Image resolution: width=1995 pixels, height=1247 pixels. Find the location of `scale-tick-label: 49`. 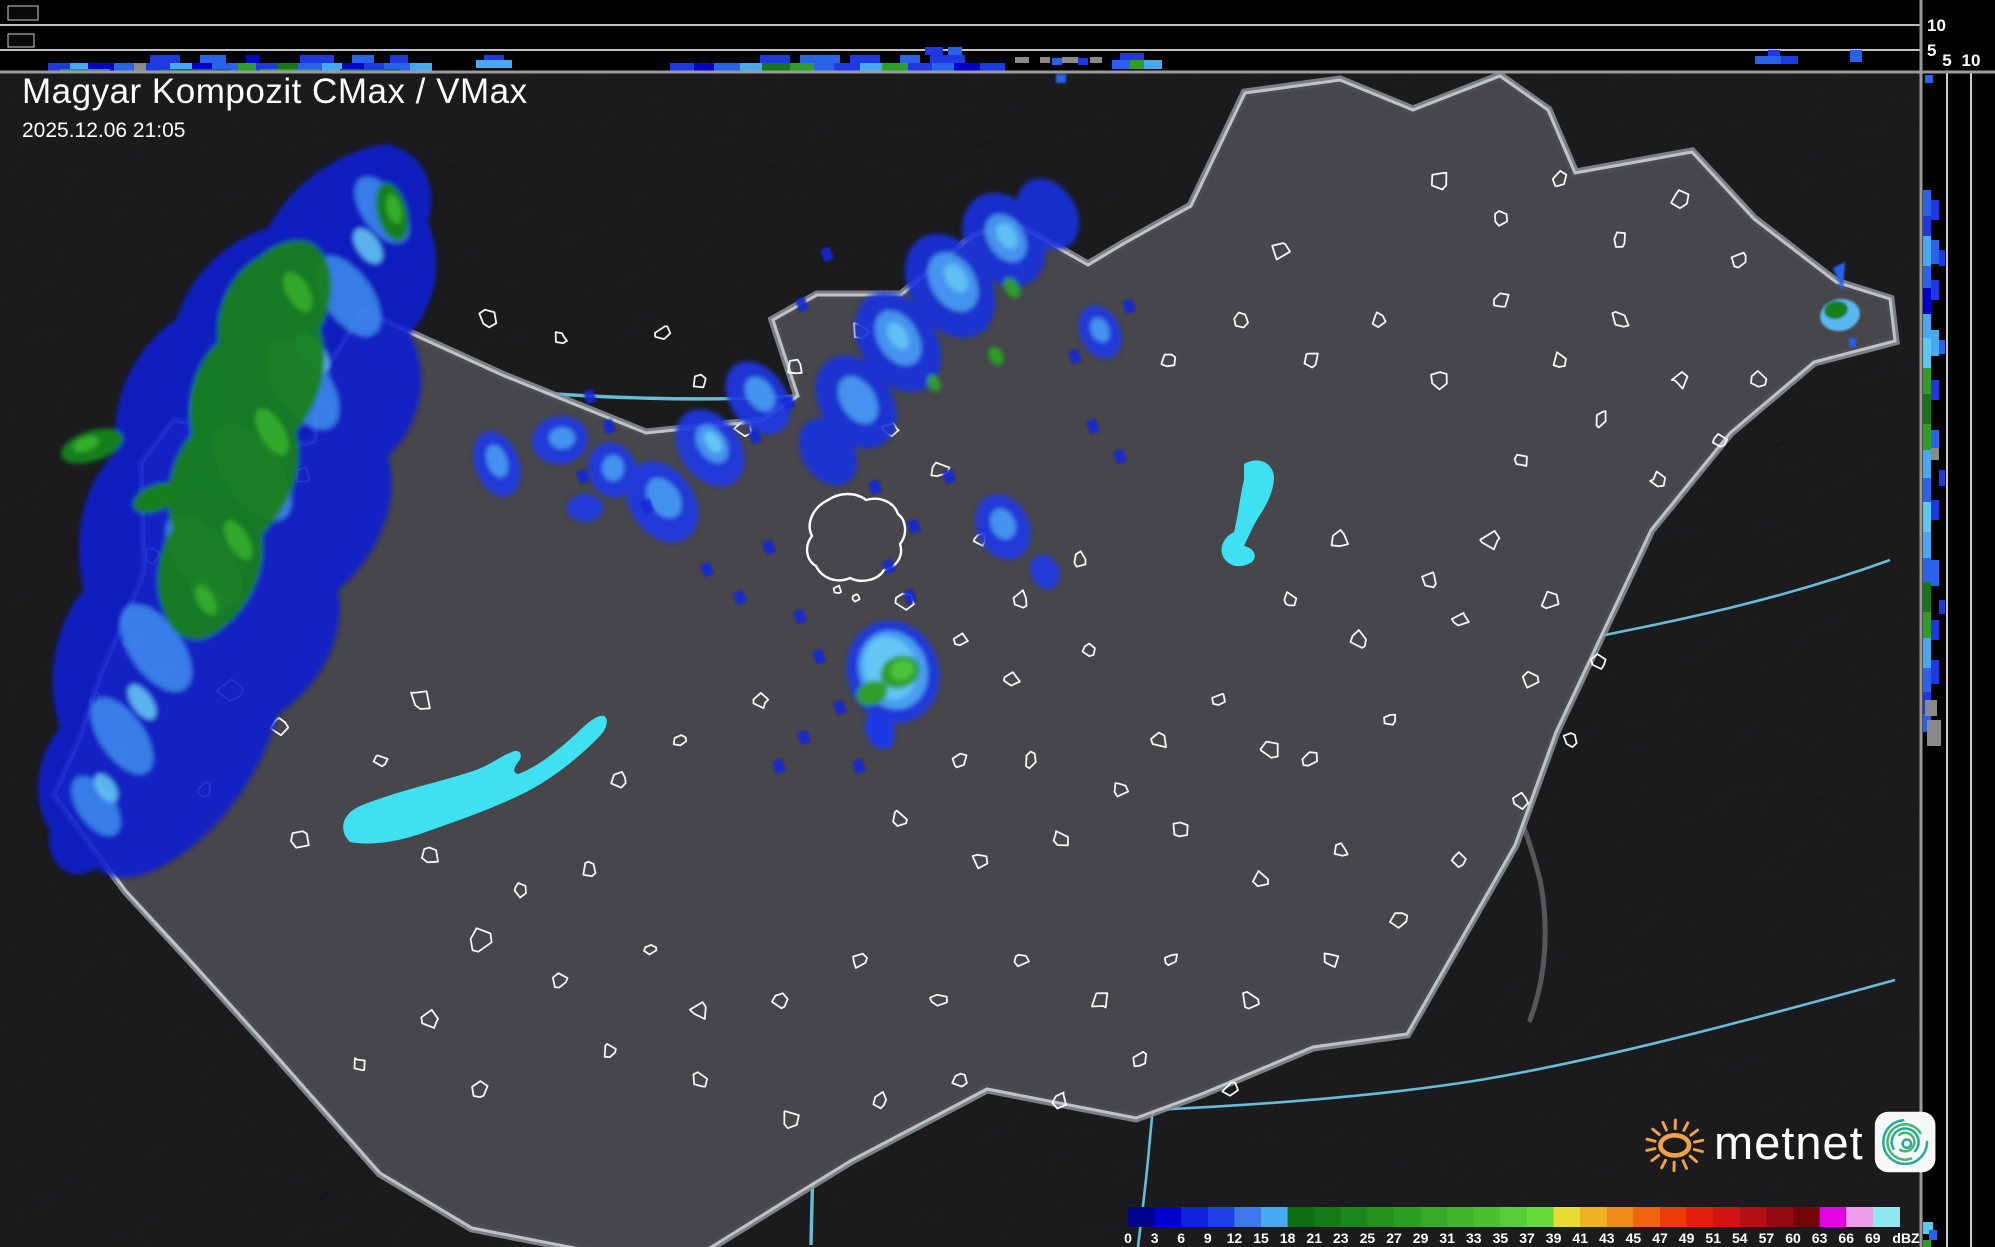

scale-tick-label: 49 is located at coordinates (1687, 1238).